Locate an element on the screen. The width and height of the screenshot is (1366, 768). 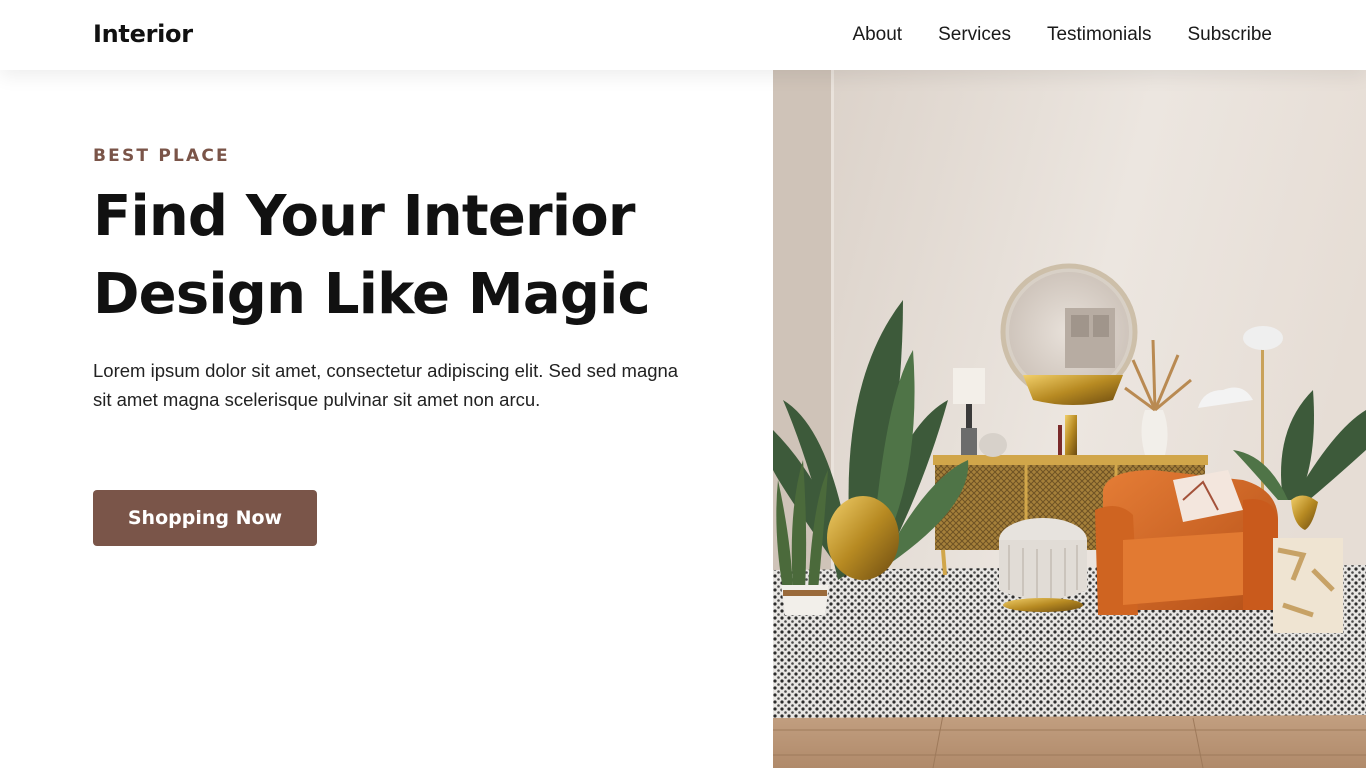
hero-headline-line-1: Find Your Interior is located at coordinates (364, 216).